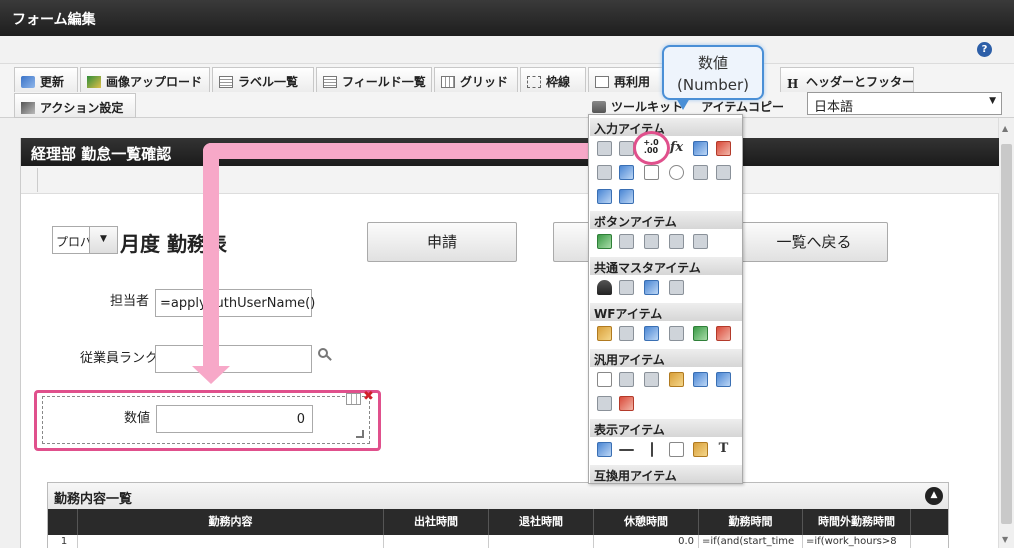 The image size is (1014, 548). Describe the element at coordinates (369, 396) in the screenshot. I see `delete-icon: ✖` at that location.